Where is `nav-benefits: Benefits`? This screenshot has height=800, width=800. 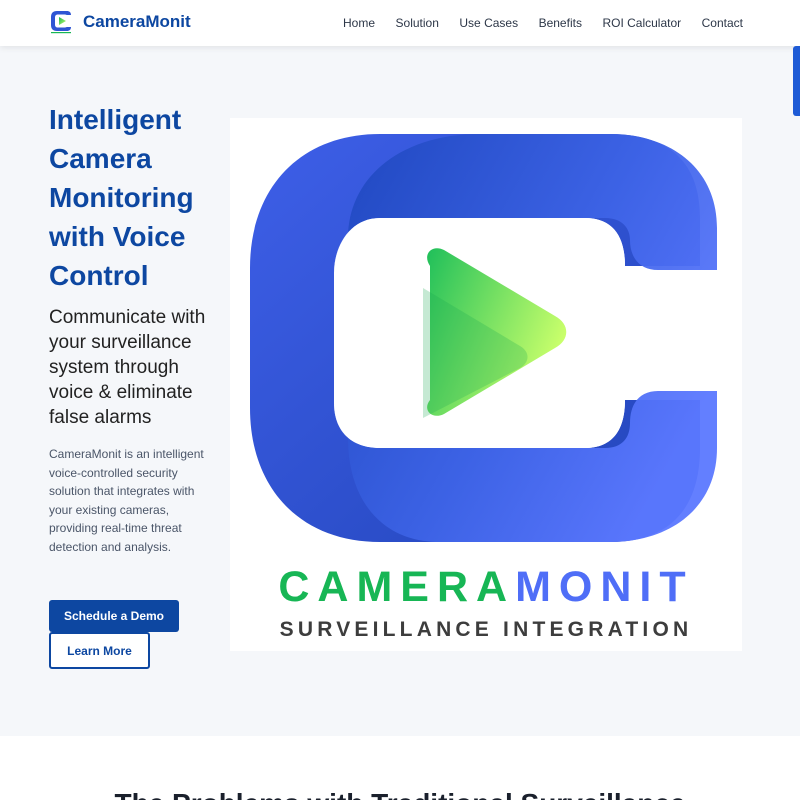
nav-benefits: Benefits is located at coordinates (560, 23).